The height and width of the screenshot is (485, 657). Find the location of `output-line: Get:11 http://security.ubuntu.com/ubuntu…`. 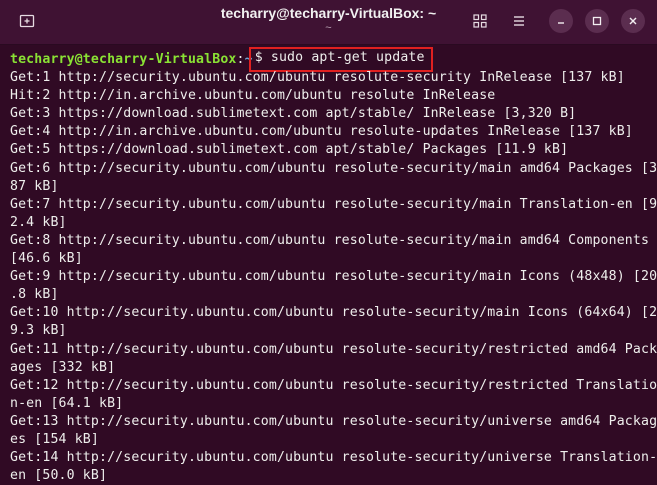

output-line: Get:11 http://security.ubuntu.com/ubuntu… is located at coordinates (333, 349).